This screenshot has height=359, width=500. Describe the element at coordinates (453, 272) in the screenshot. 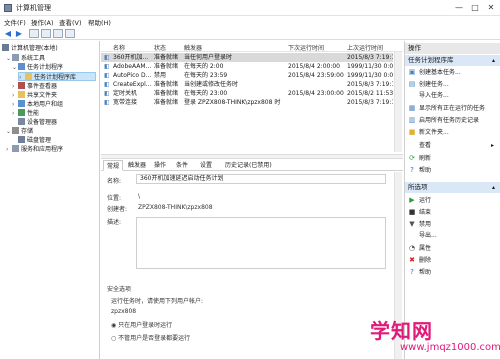

I see `action-help-selected: ? 帮助` at that location.